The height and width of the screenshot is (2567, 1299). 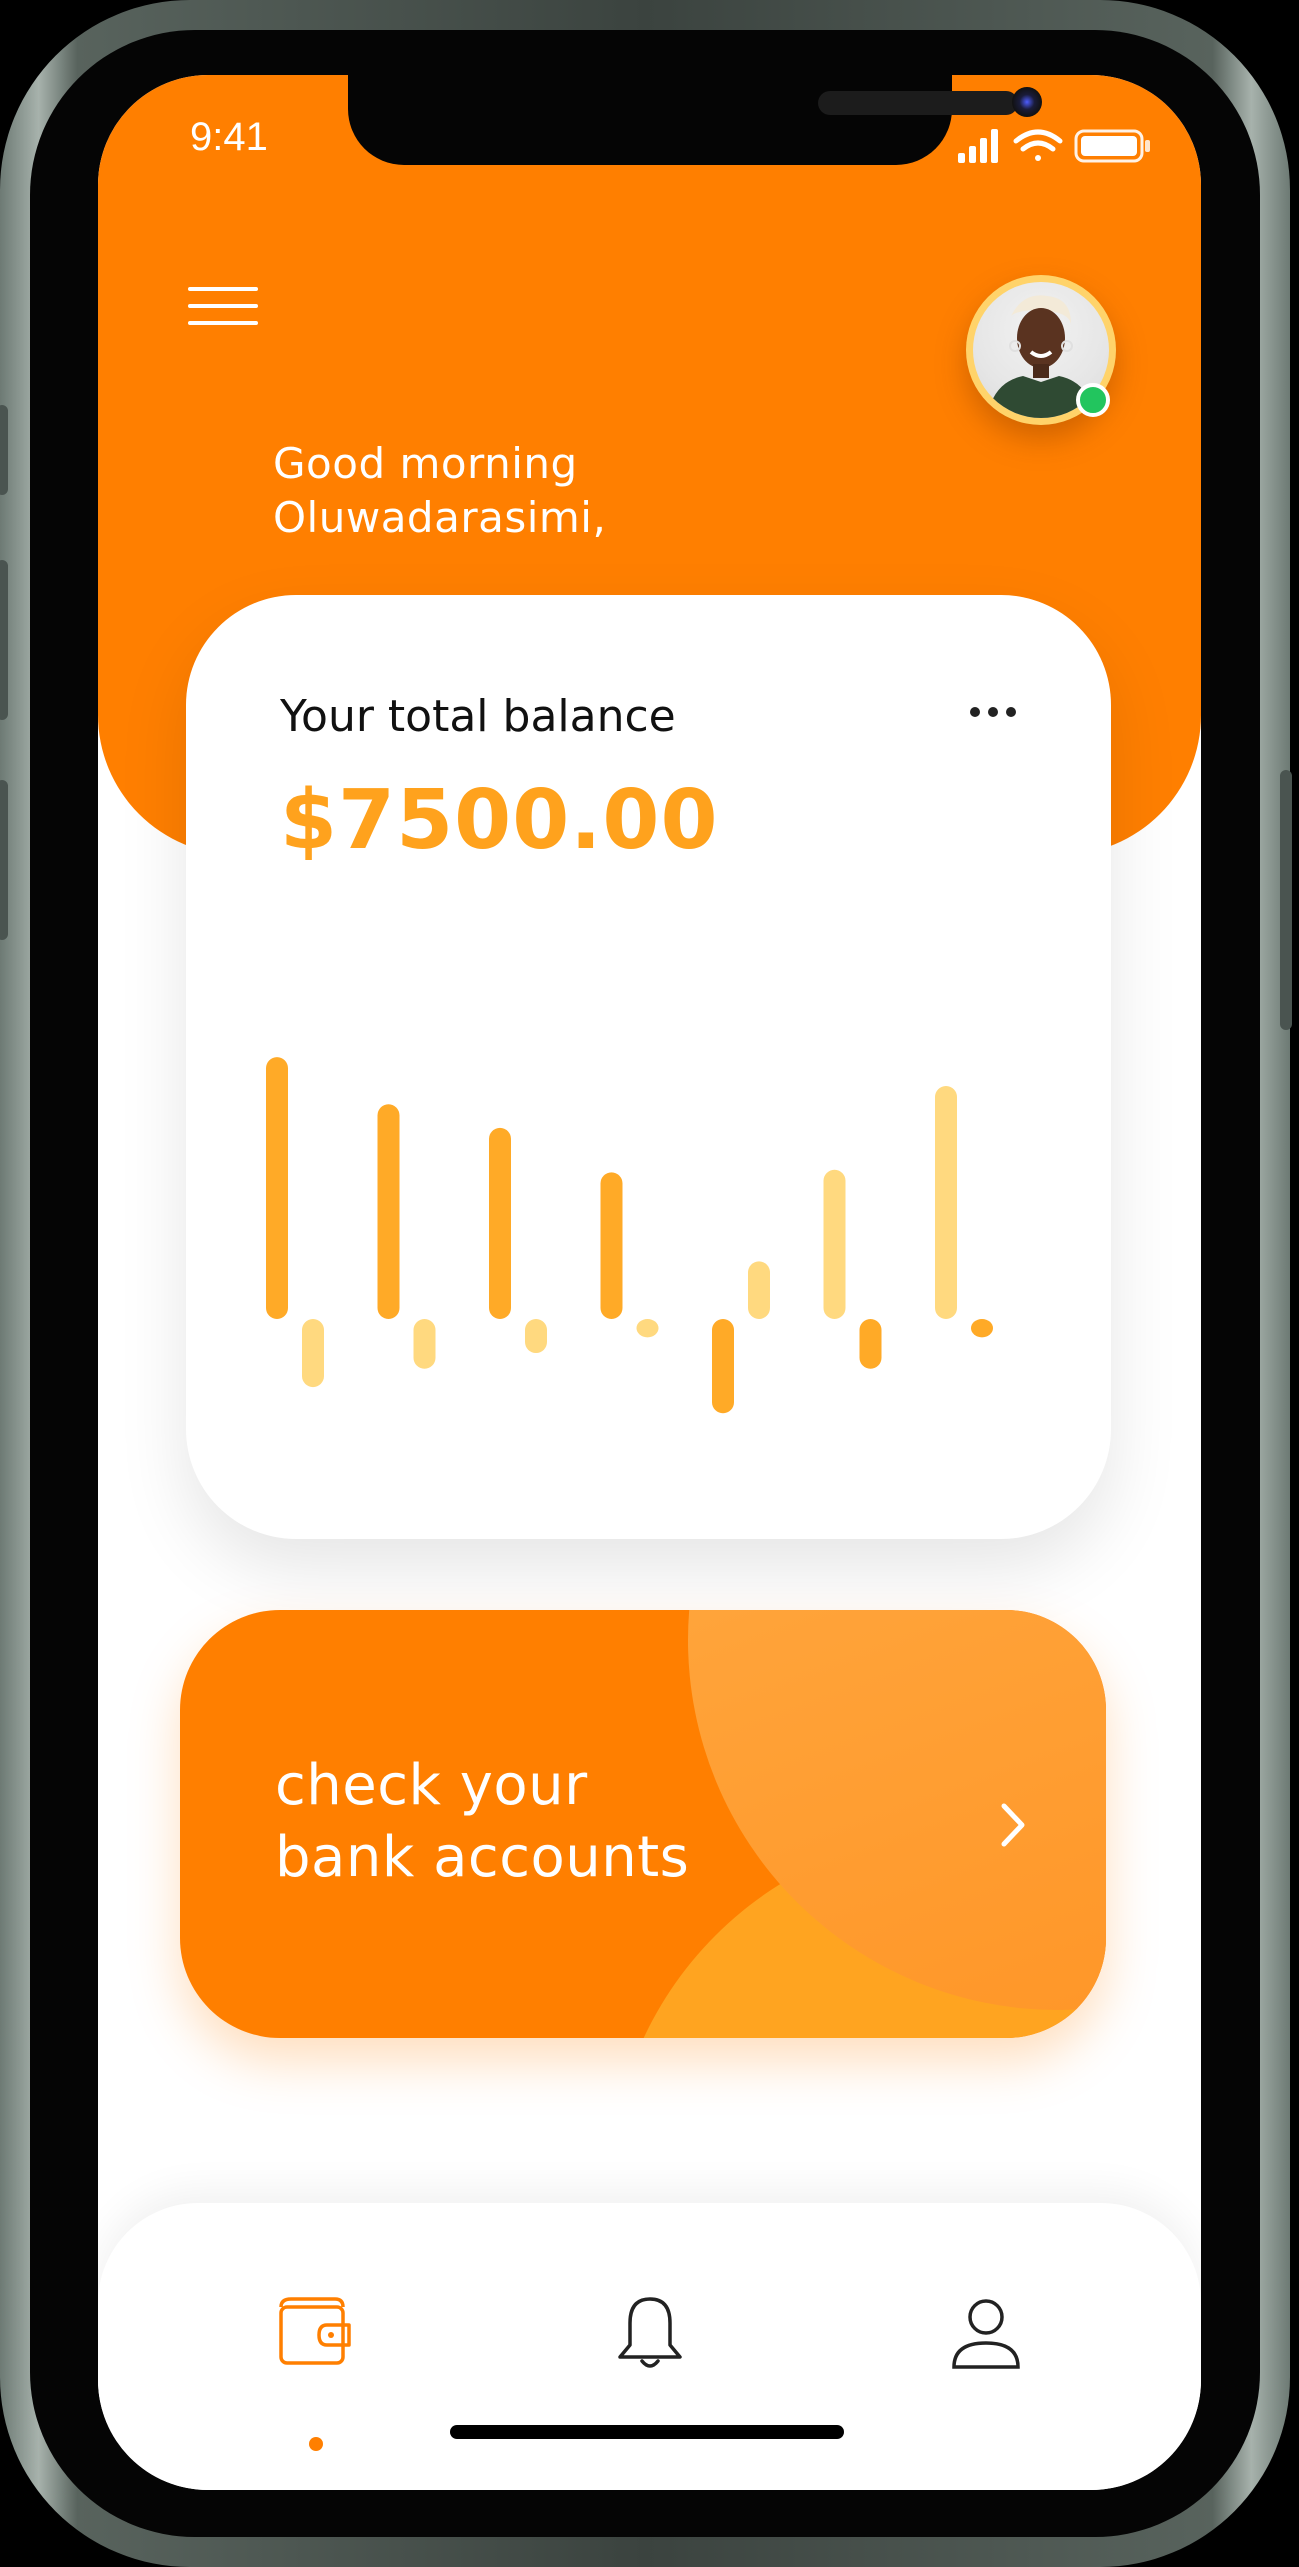 What do you see at coordinates (316, 2444) in the screenshot?
I see `active-nav-indicator` at bounding box center [316, 2444].